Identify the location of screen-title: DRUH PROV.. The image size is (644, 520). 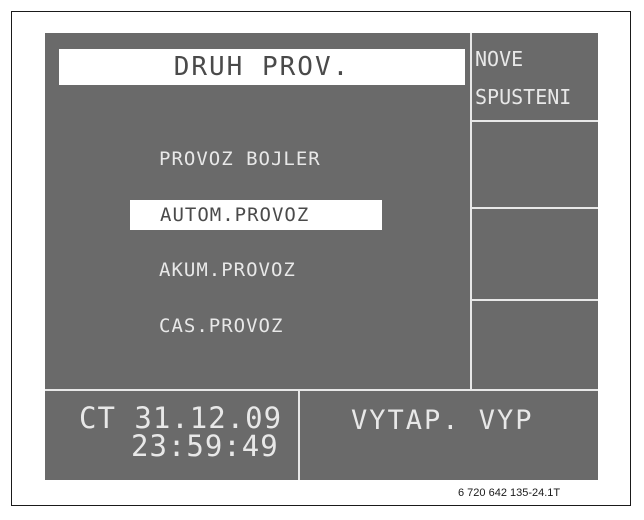
(262, 67).